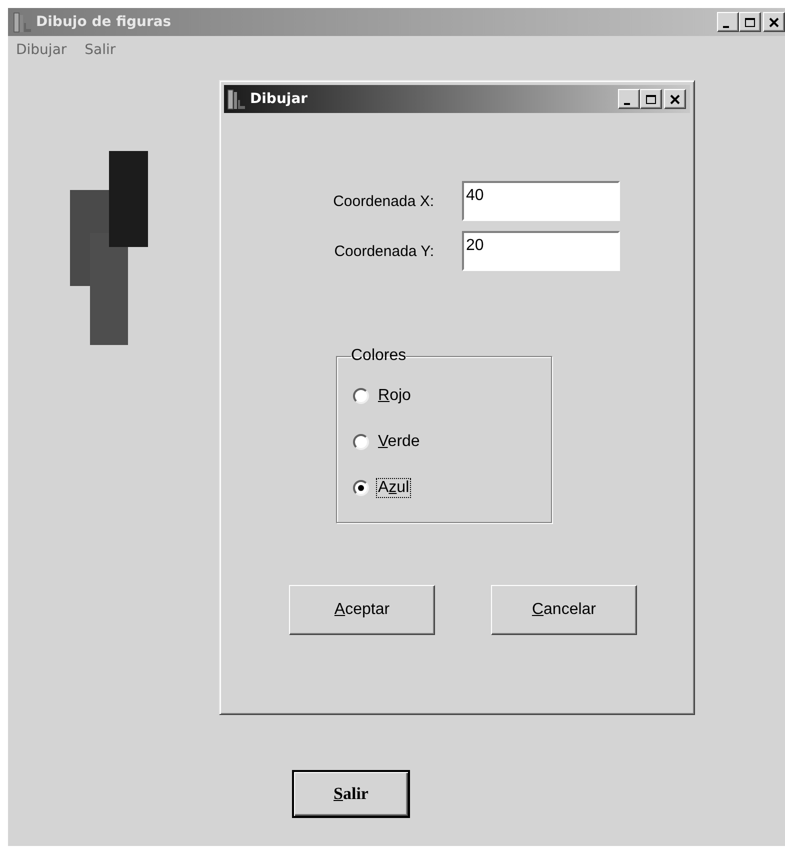  Describe the element at coordinates (383, 201) in the screenshot. I see `field-label: Coordenada X:` at that location.